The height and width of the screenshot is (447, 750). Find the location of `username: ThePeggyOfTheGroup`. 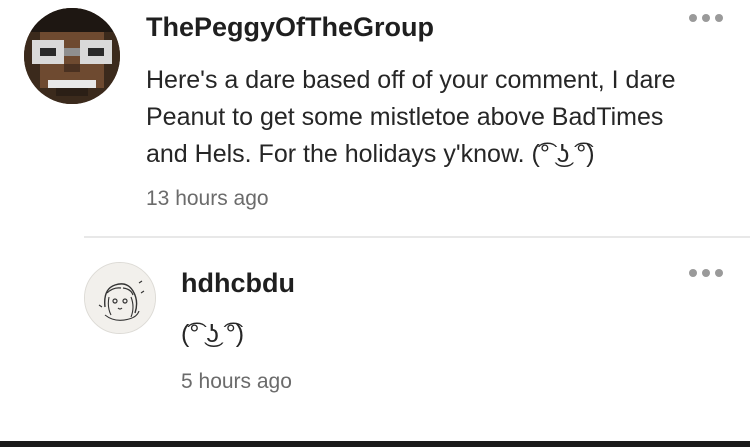

username: ThePeggyOfTheGroup is located at coordinates (290, 27).